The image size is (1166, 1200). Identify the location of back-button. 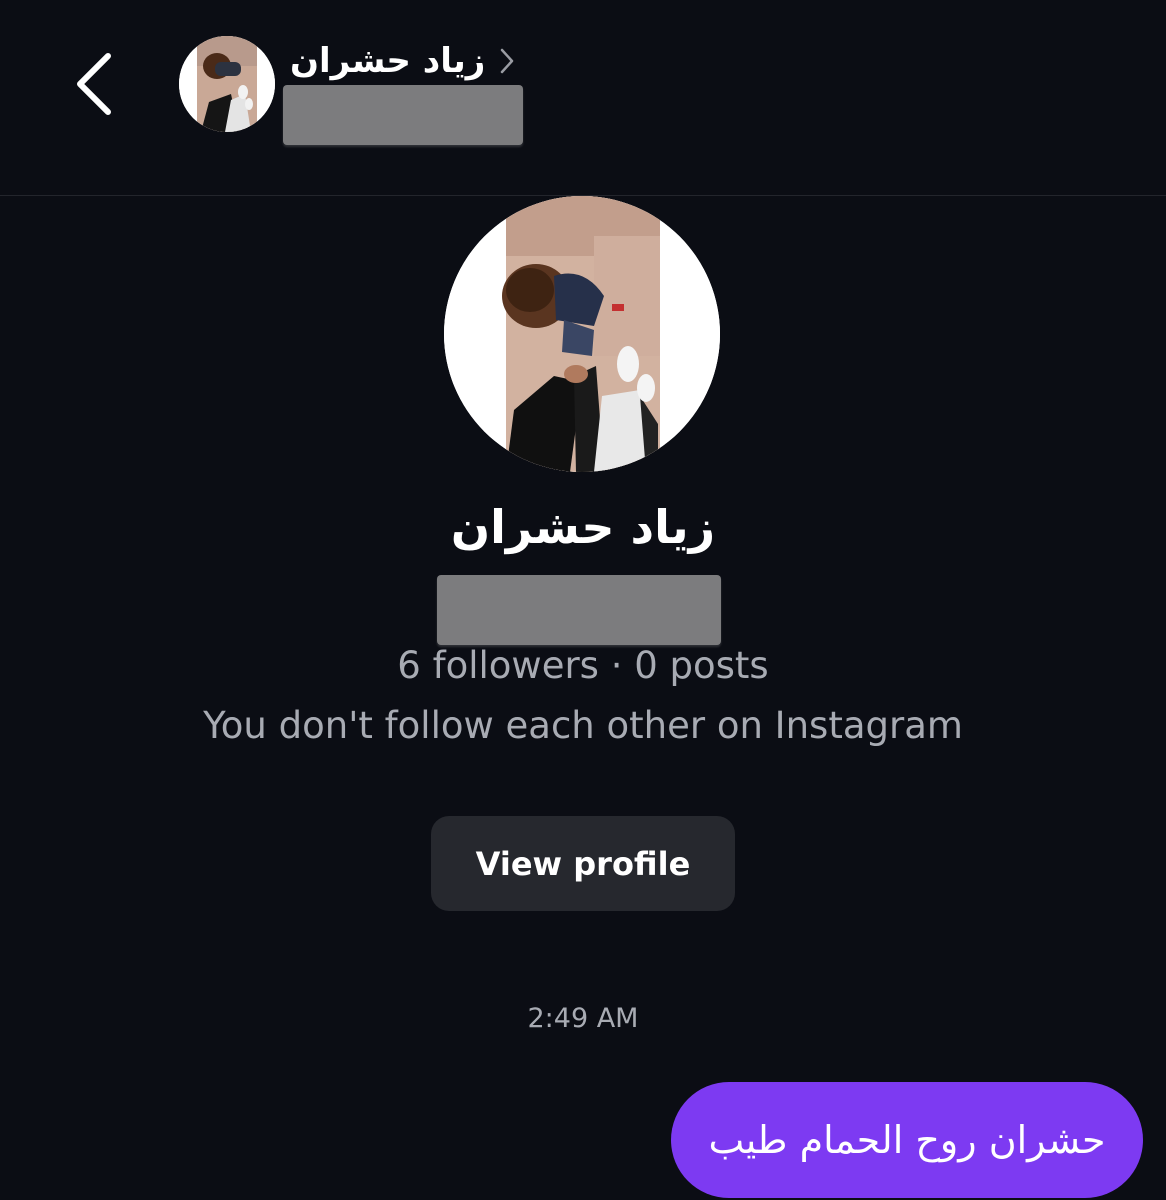
(96, 84).